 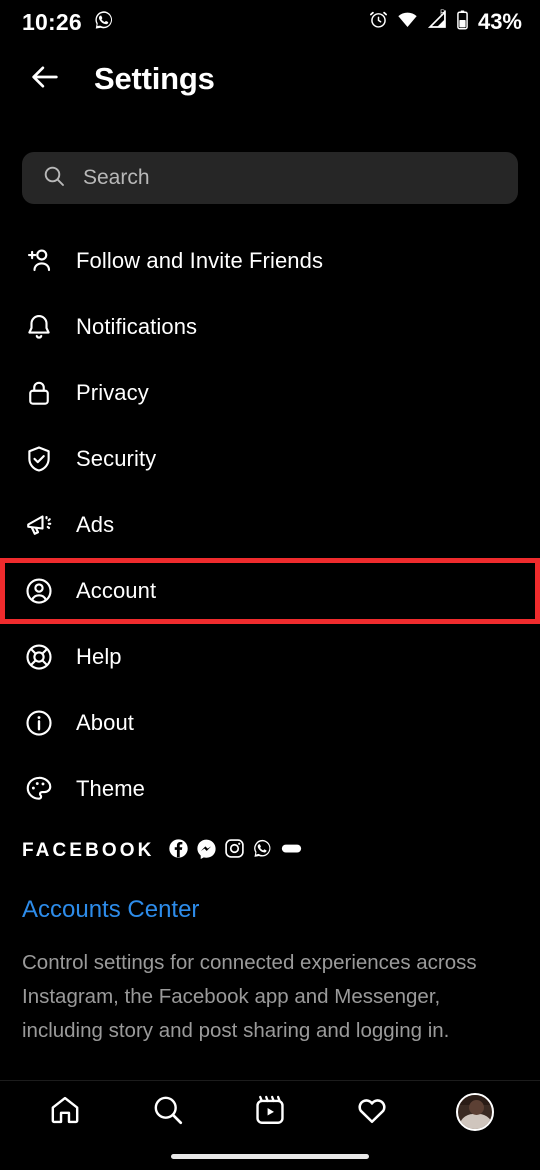 I want to click on info-circle-icon, so click(x=39, y=723).